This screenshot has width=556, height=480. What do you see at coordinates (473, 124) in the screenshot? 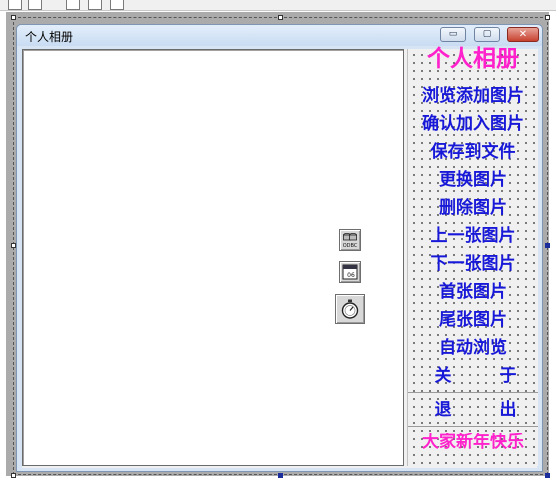
I see `menu-confirm-add-picture: 确认加入图片` at bounding box center [473, 124].